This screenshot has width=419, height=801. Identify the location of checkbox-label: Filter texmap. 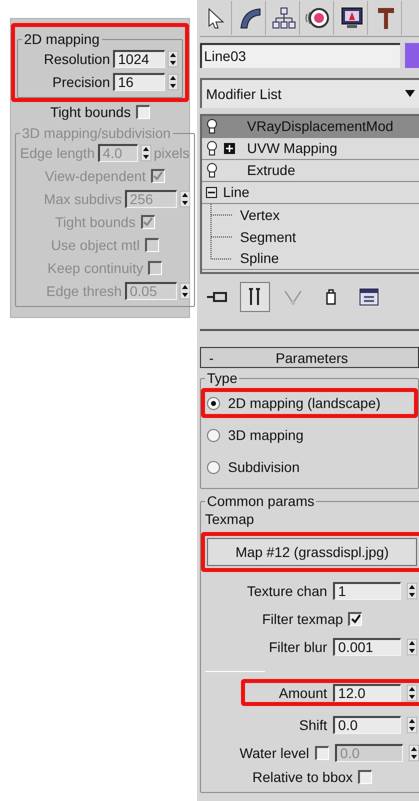
(303, 618).